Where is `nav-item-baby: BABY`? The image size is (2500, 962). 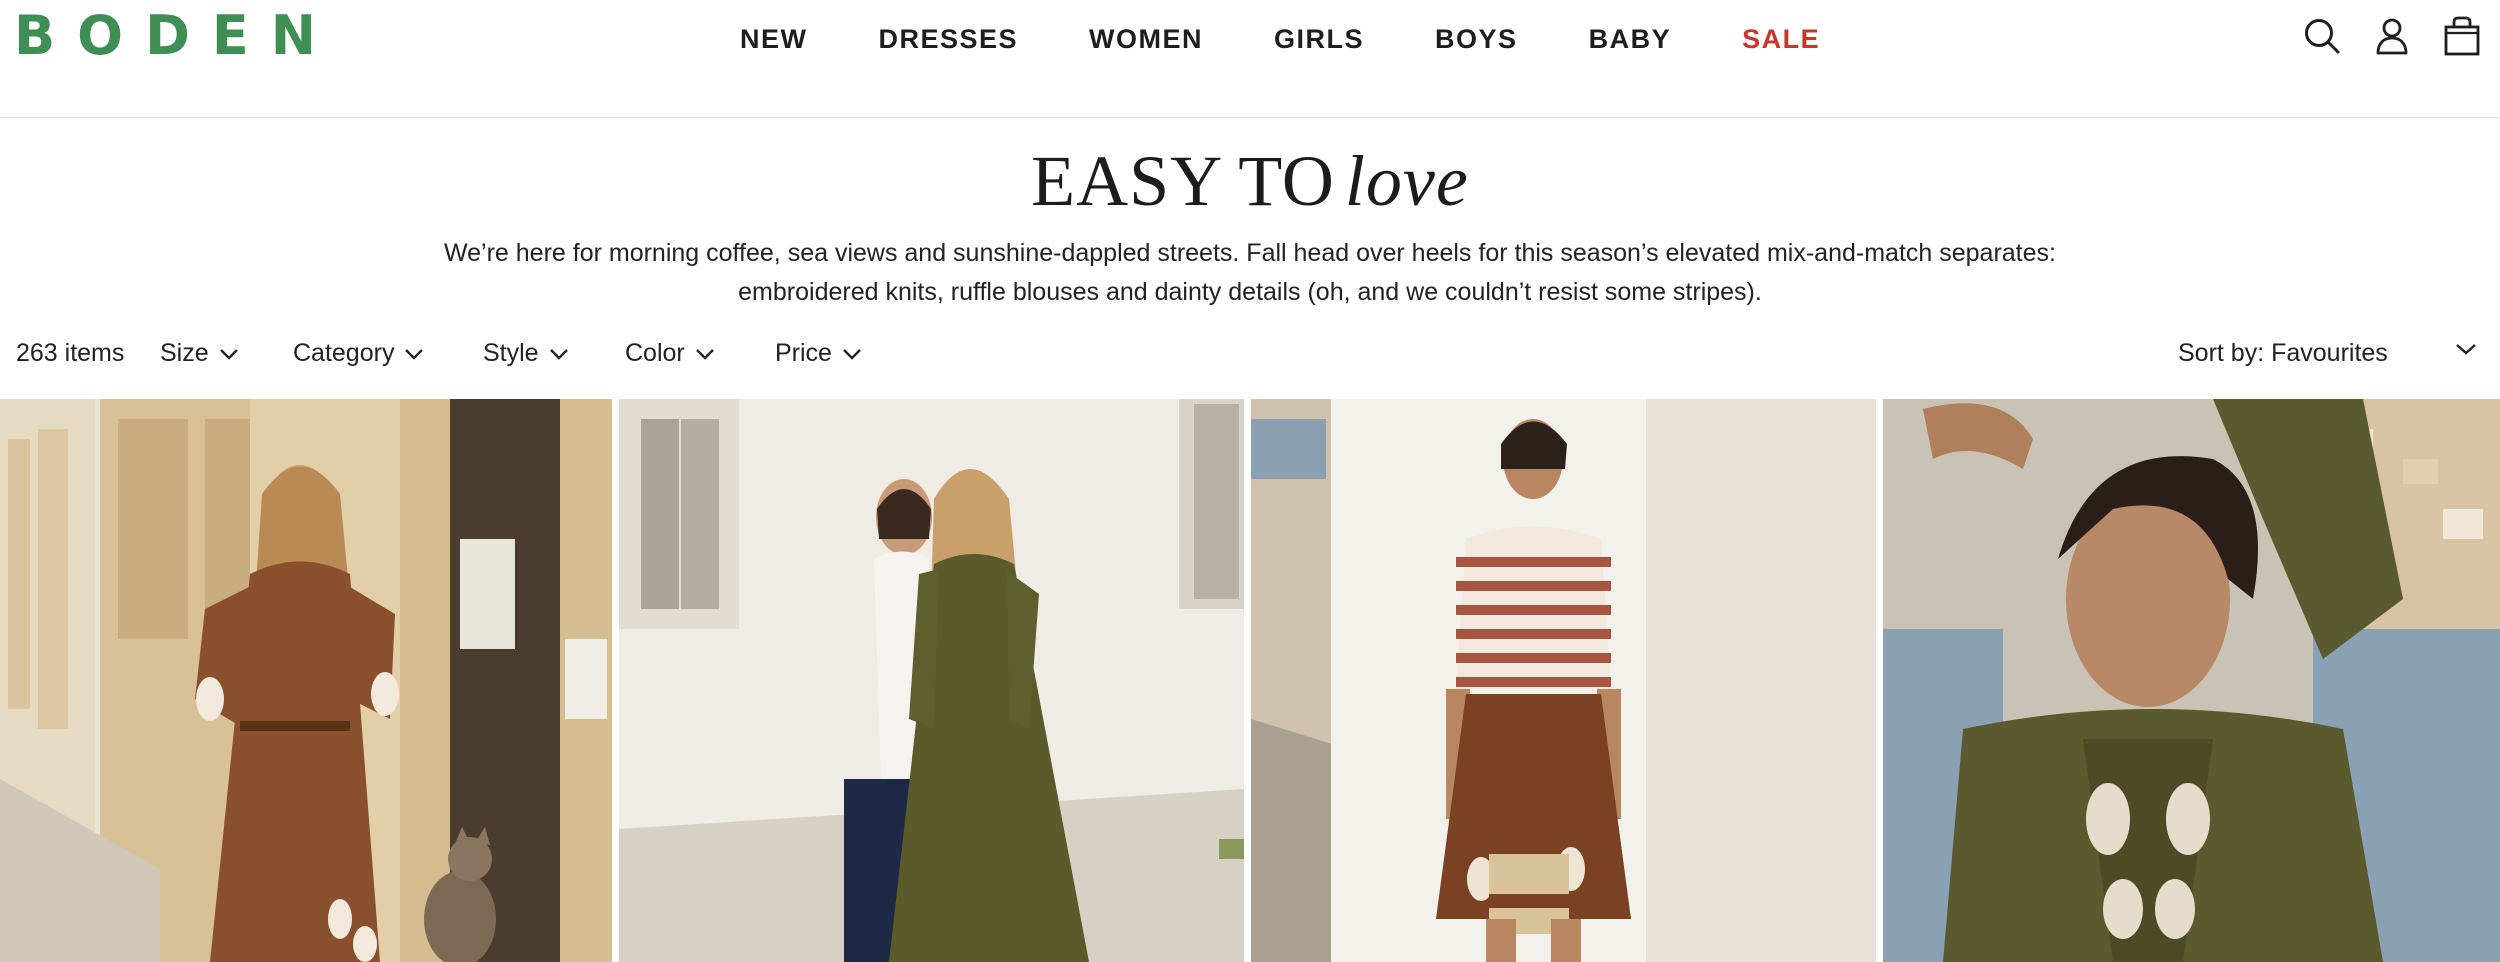 nav-item-baby: BABY is located at coordinates (1630, 39).